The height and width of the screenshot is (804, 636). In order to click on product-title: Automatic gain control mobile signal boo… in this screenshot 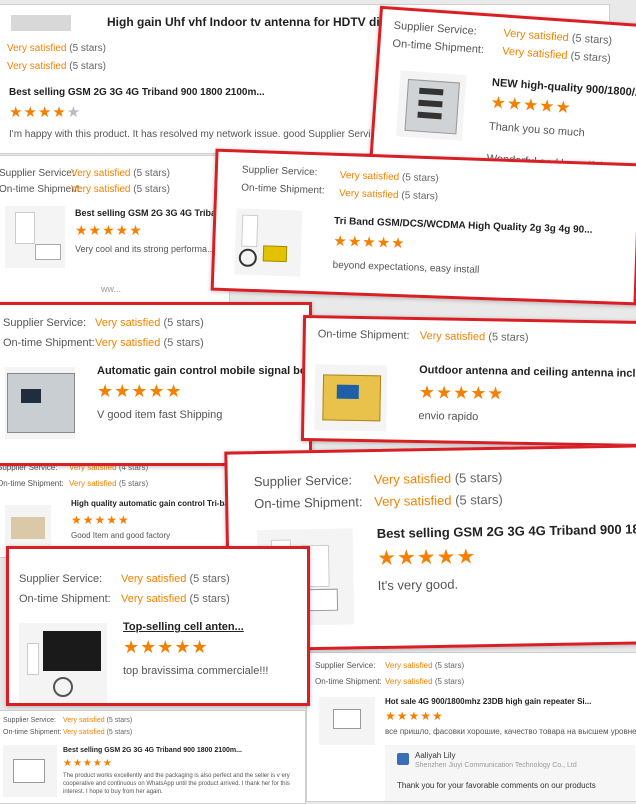, I will do `click(203, 371)`.